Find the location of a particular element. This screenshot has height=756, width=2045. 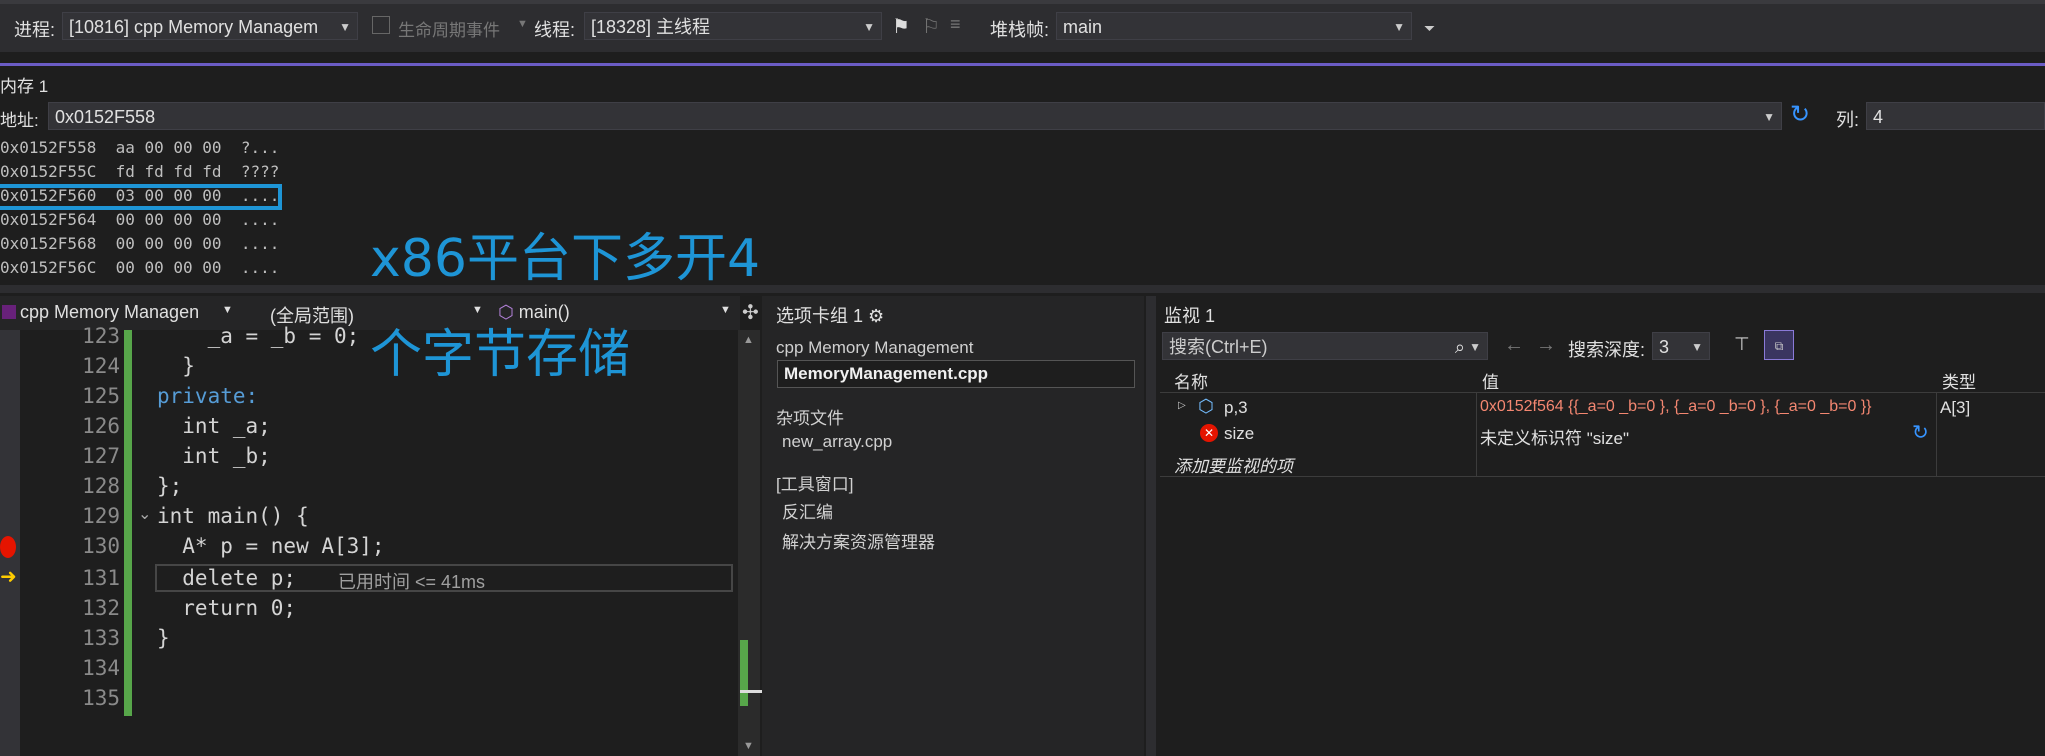

code-line: int _b; is located at coordinates (214, 456).